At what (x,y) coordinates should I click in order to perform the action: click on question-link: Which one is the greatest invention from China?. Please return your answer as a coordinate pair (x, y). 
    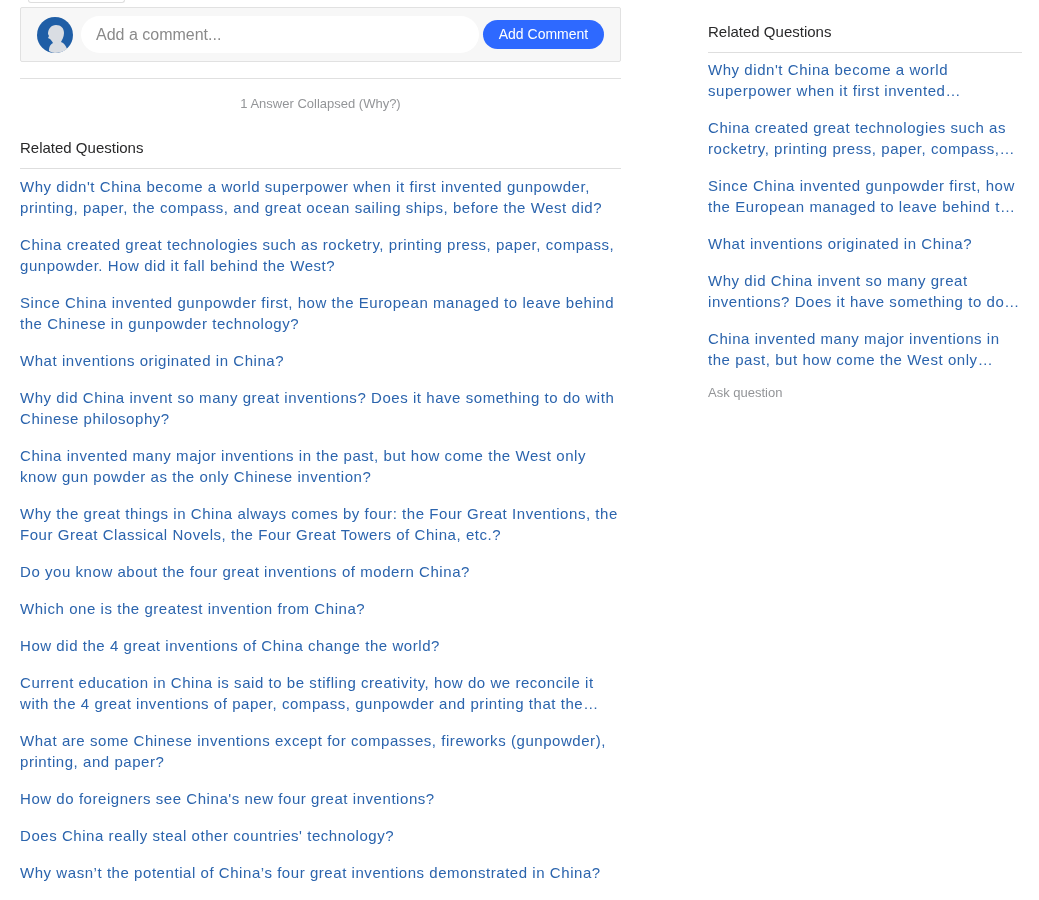
    Looking at the image, I should click on (320, 608).